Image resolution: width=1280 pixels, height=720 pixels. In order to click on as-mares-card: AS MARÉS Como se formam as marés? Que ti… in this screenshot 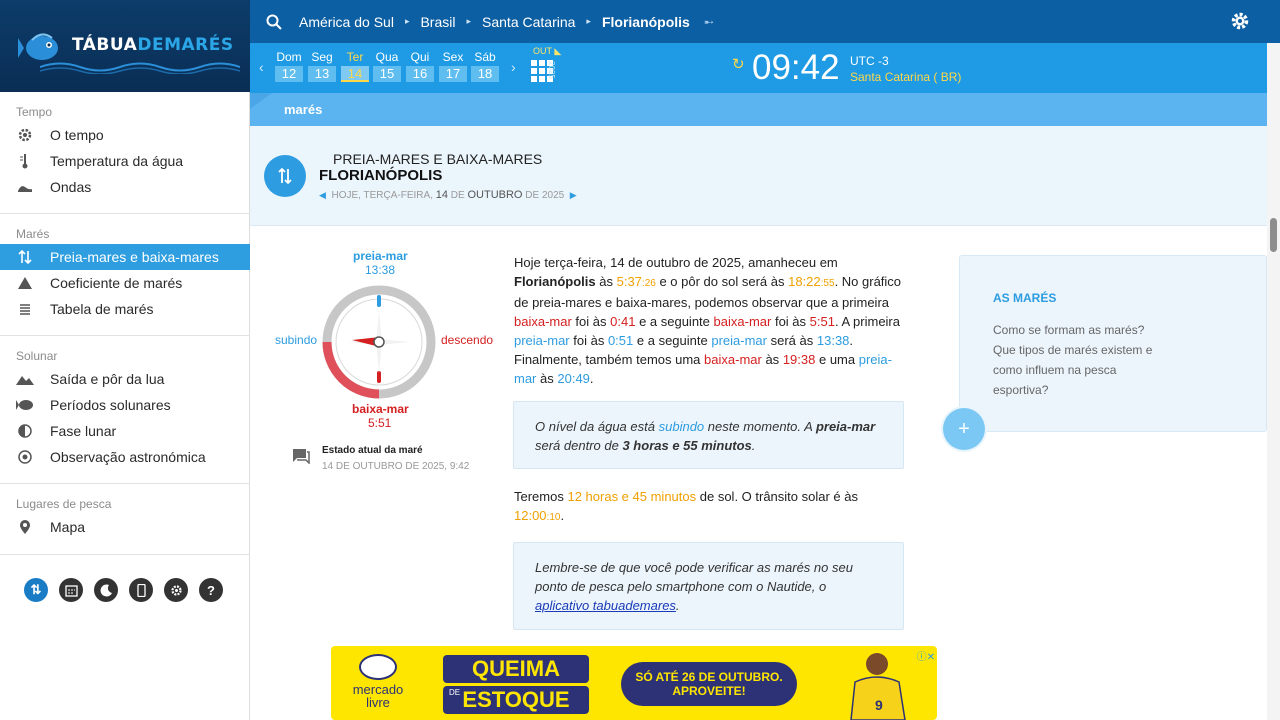, I will do `click(1113, 343)`.